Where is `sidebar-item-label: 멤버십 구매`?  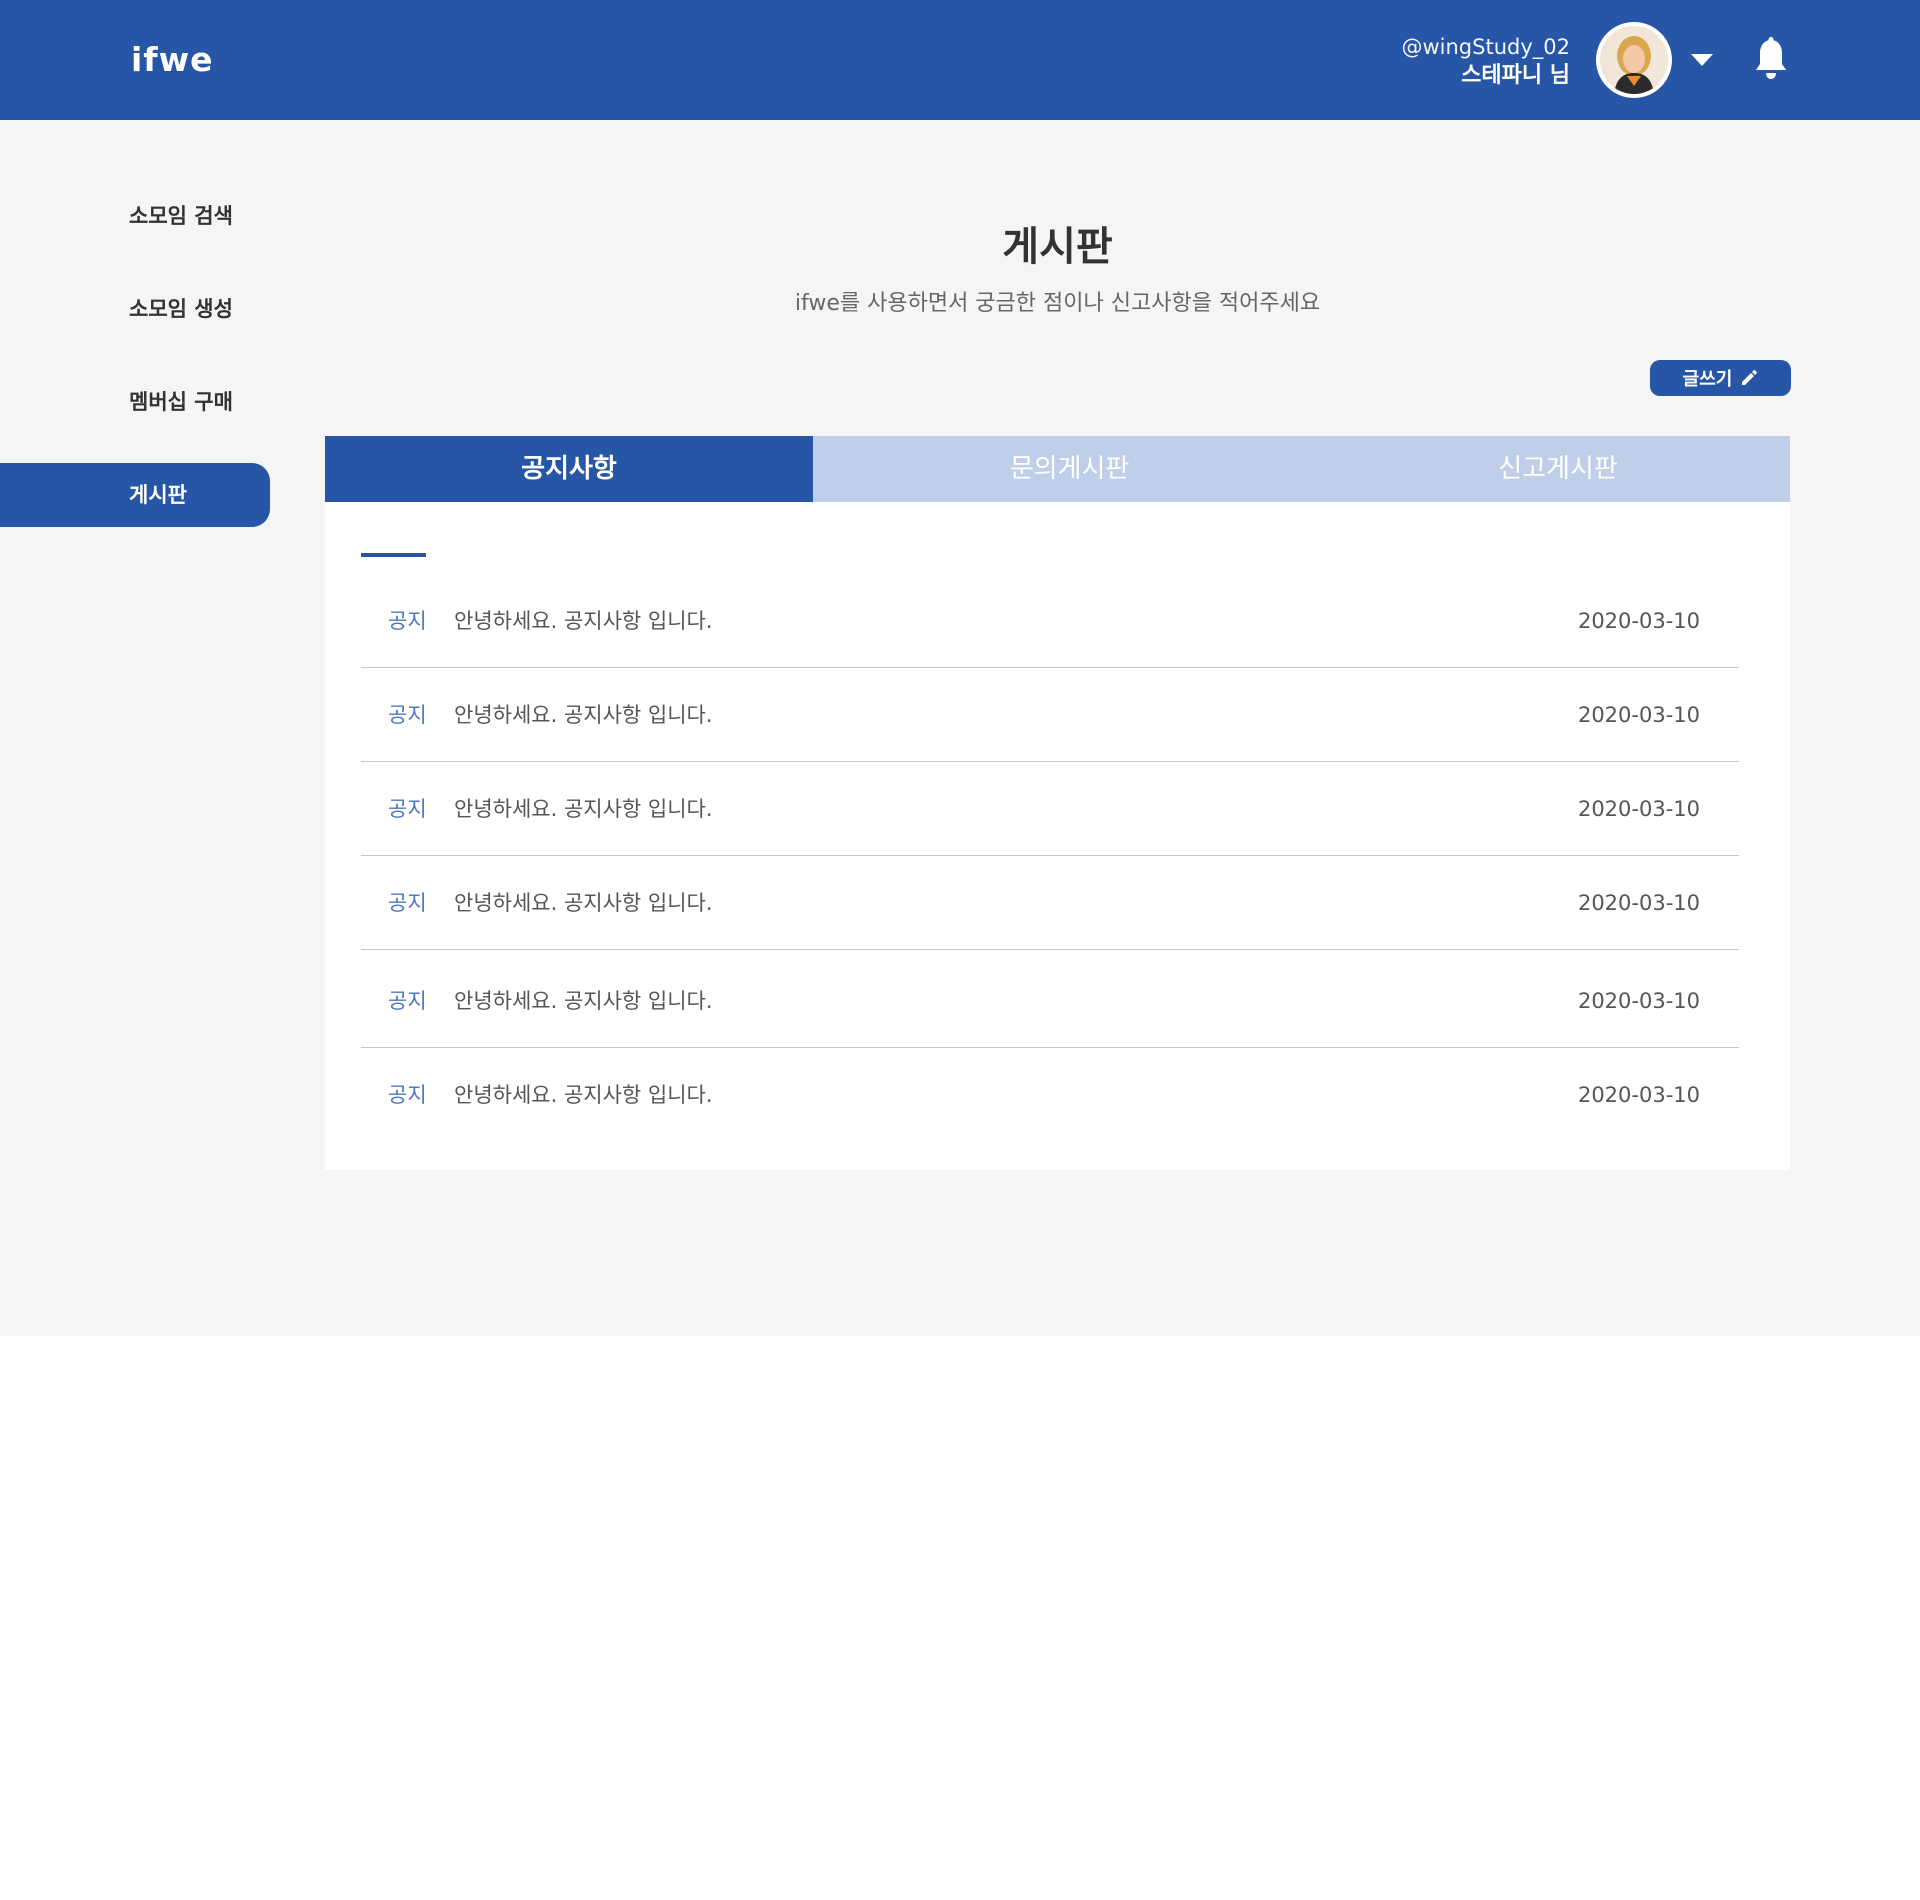
sidebar-item-label: 멤버십 구매 is located at coordinates (181, 402).